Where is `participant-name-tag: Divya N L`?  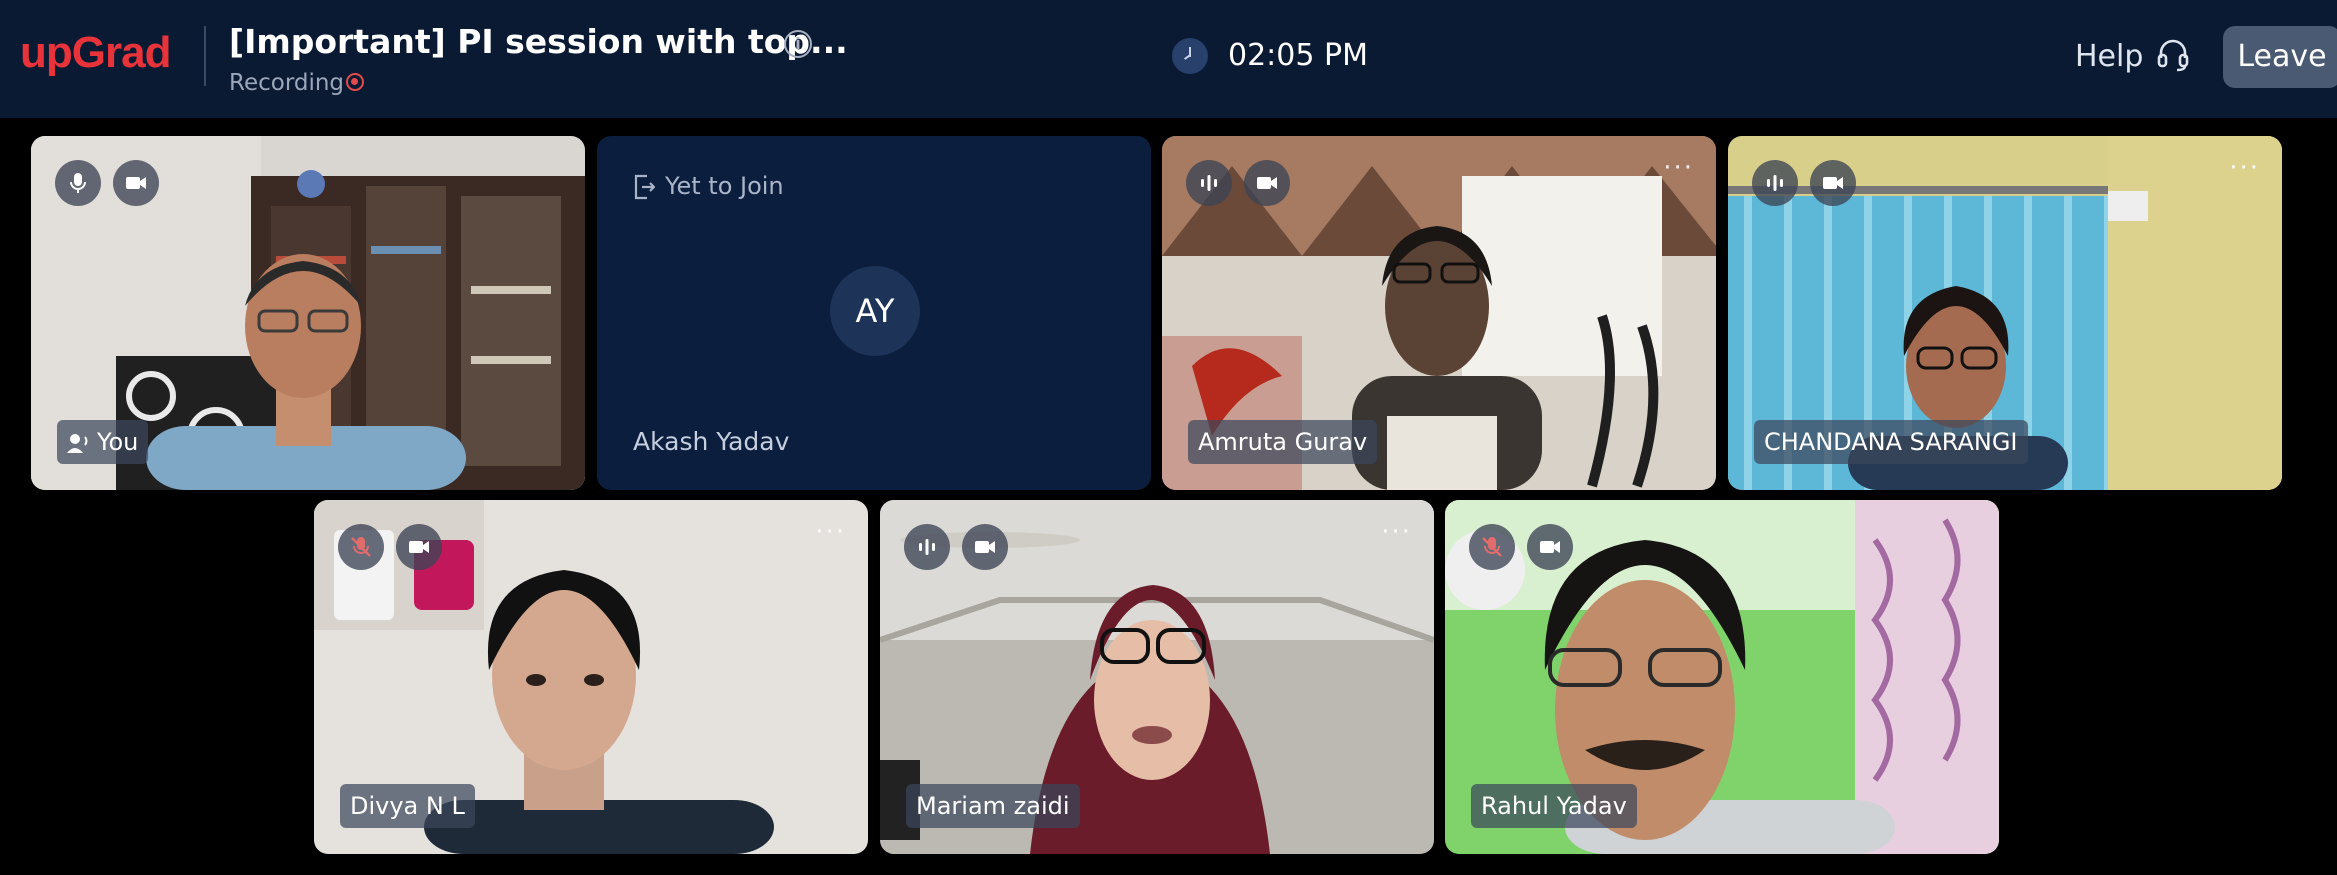 participant-name-tag: Divya N L is located at coordinates (407, 806).